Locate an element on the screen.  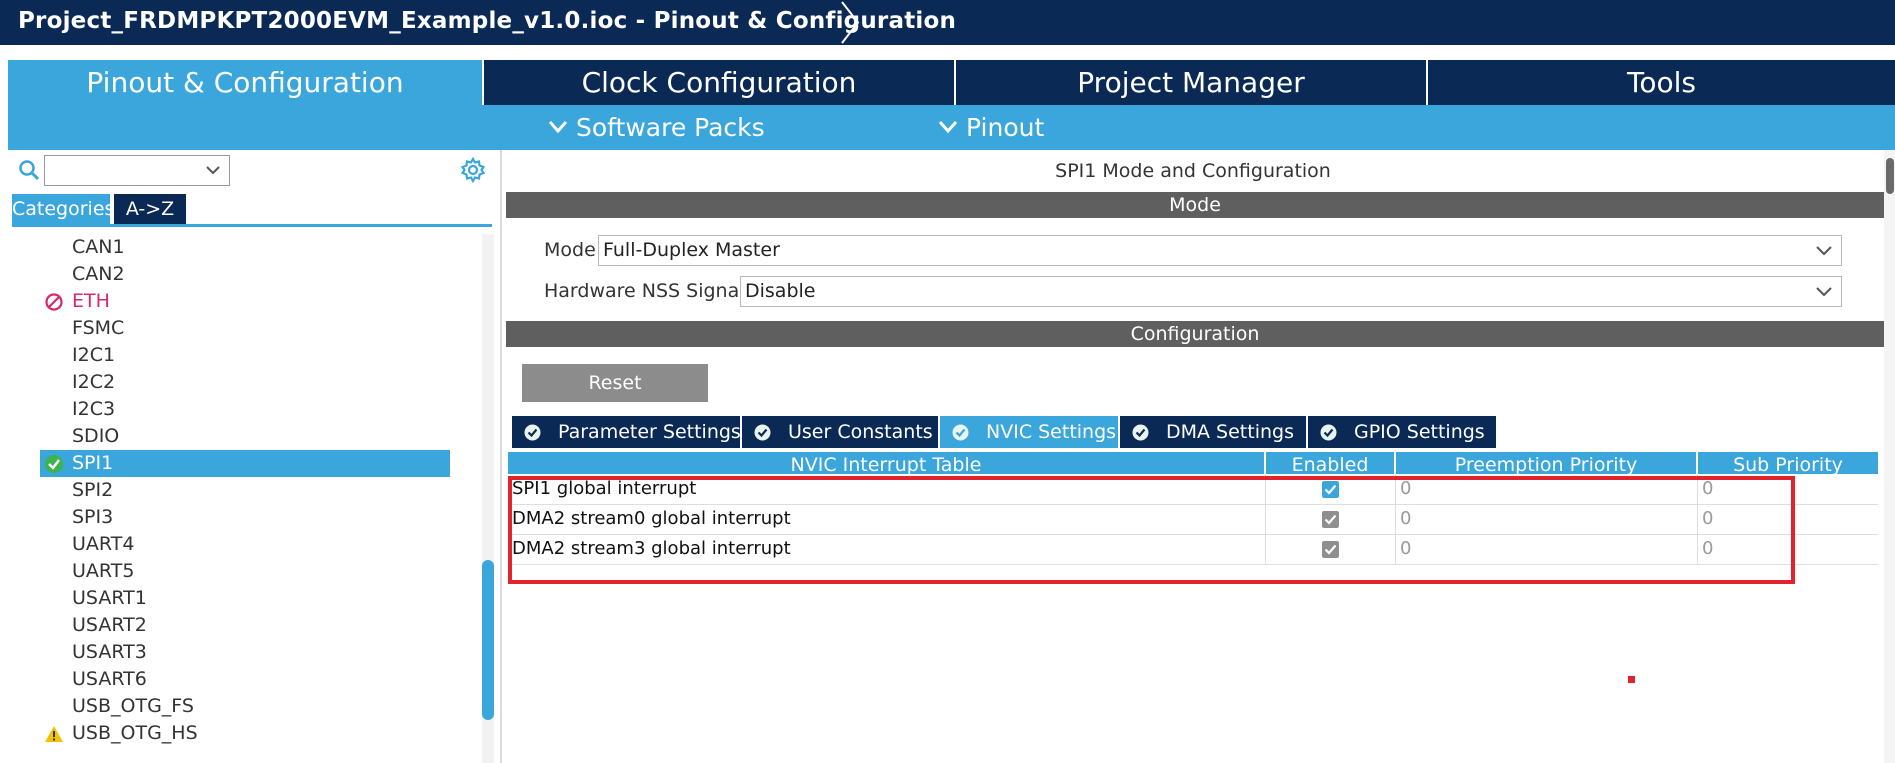
tab-label: Categories is located at coordinates (63, 209).